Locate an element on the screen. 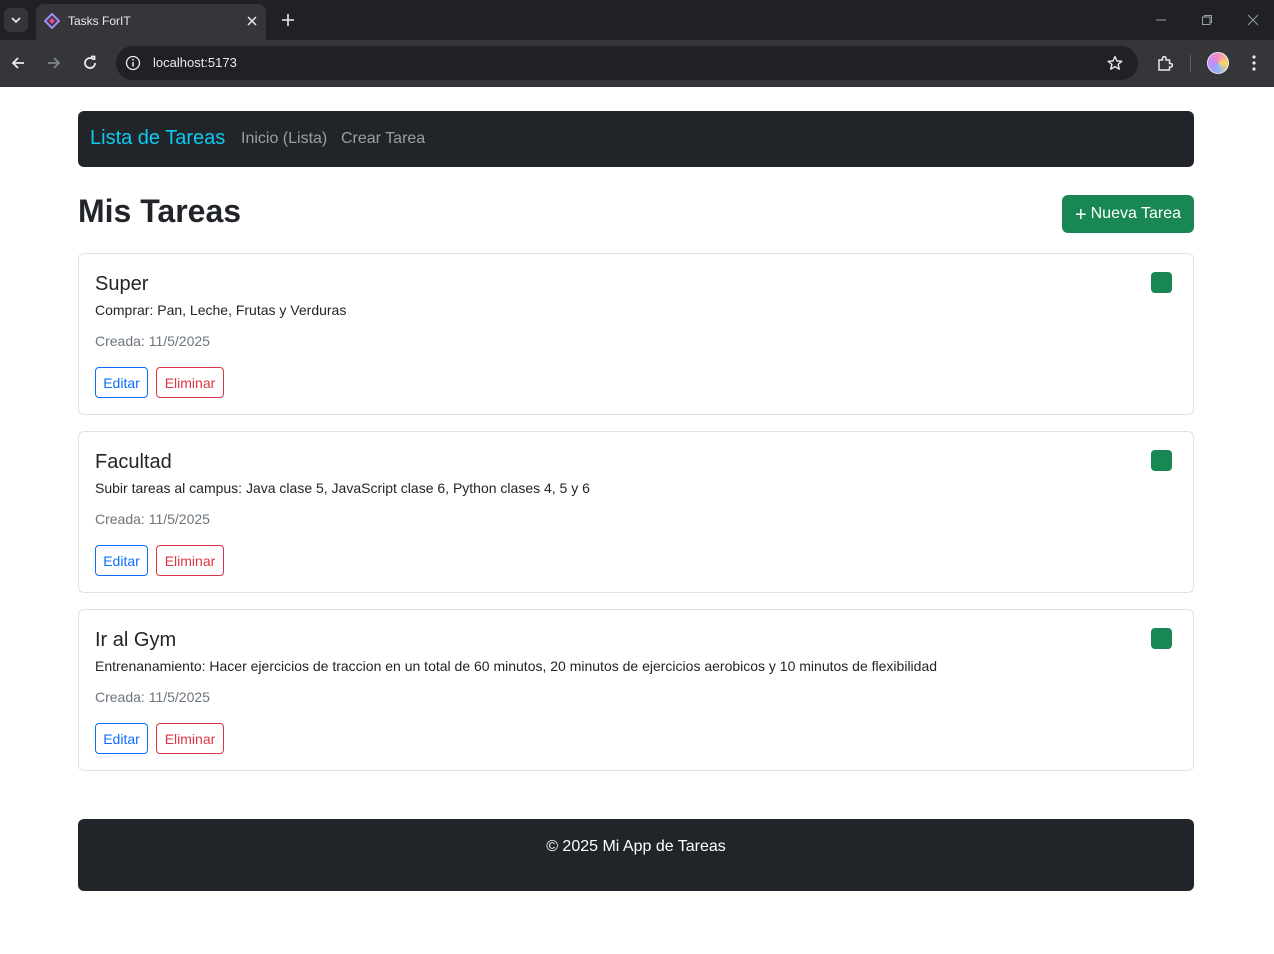 The image size is (1274, 954). browser-toolbar: localhost:5173 is located at coordinates (637, 63).